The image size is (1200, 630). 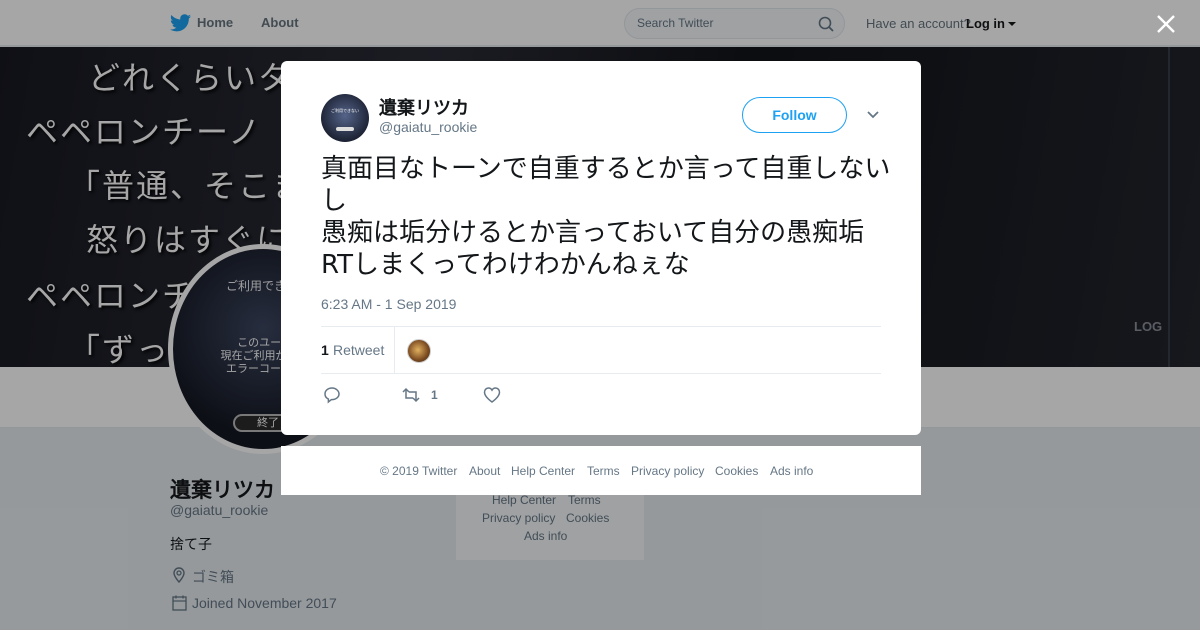 I want to click on like-button, so click(x=492, y=396).